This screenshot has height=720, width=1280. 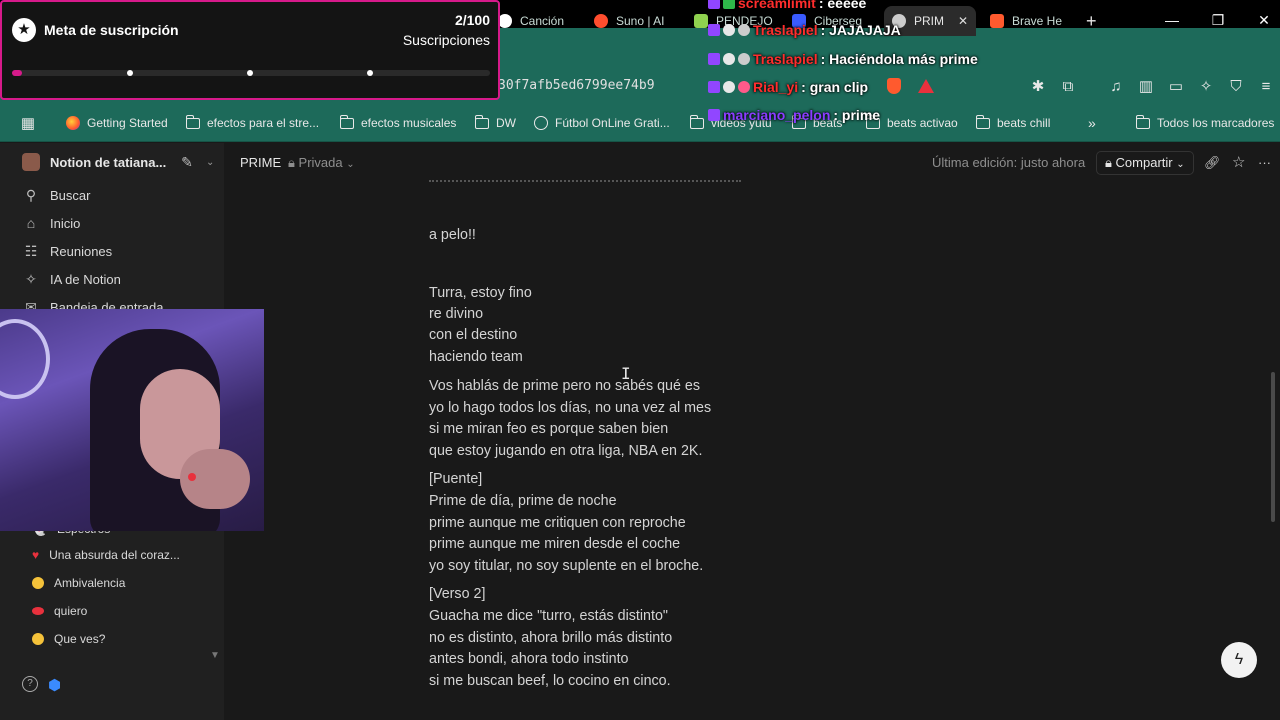 I want to click on page-scrollbar, so click(x=1273, y=447).